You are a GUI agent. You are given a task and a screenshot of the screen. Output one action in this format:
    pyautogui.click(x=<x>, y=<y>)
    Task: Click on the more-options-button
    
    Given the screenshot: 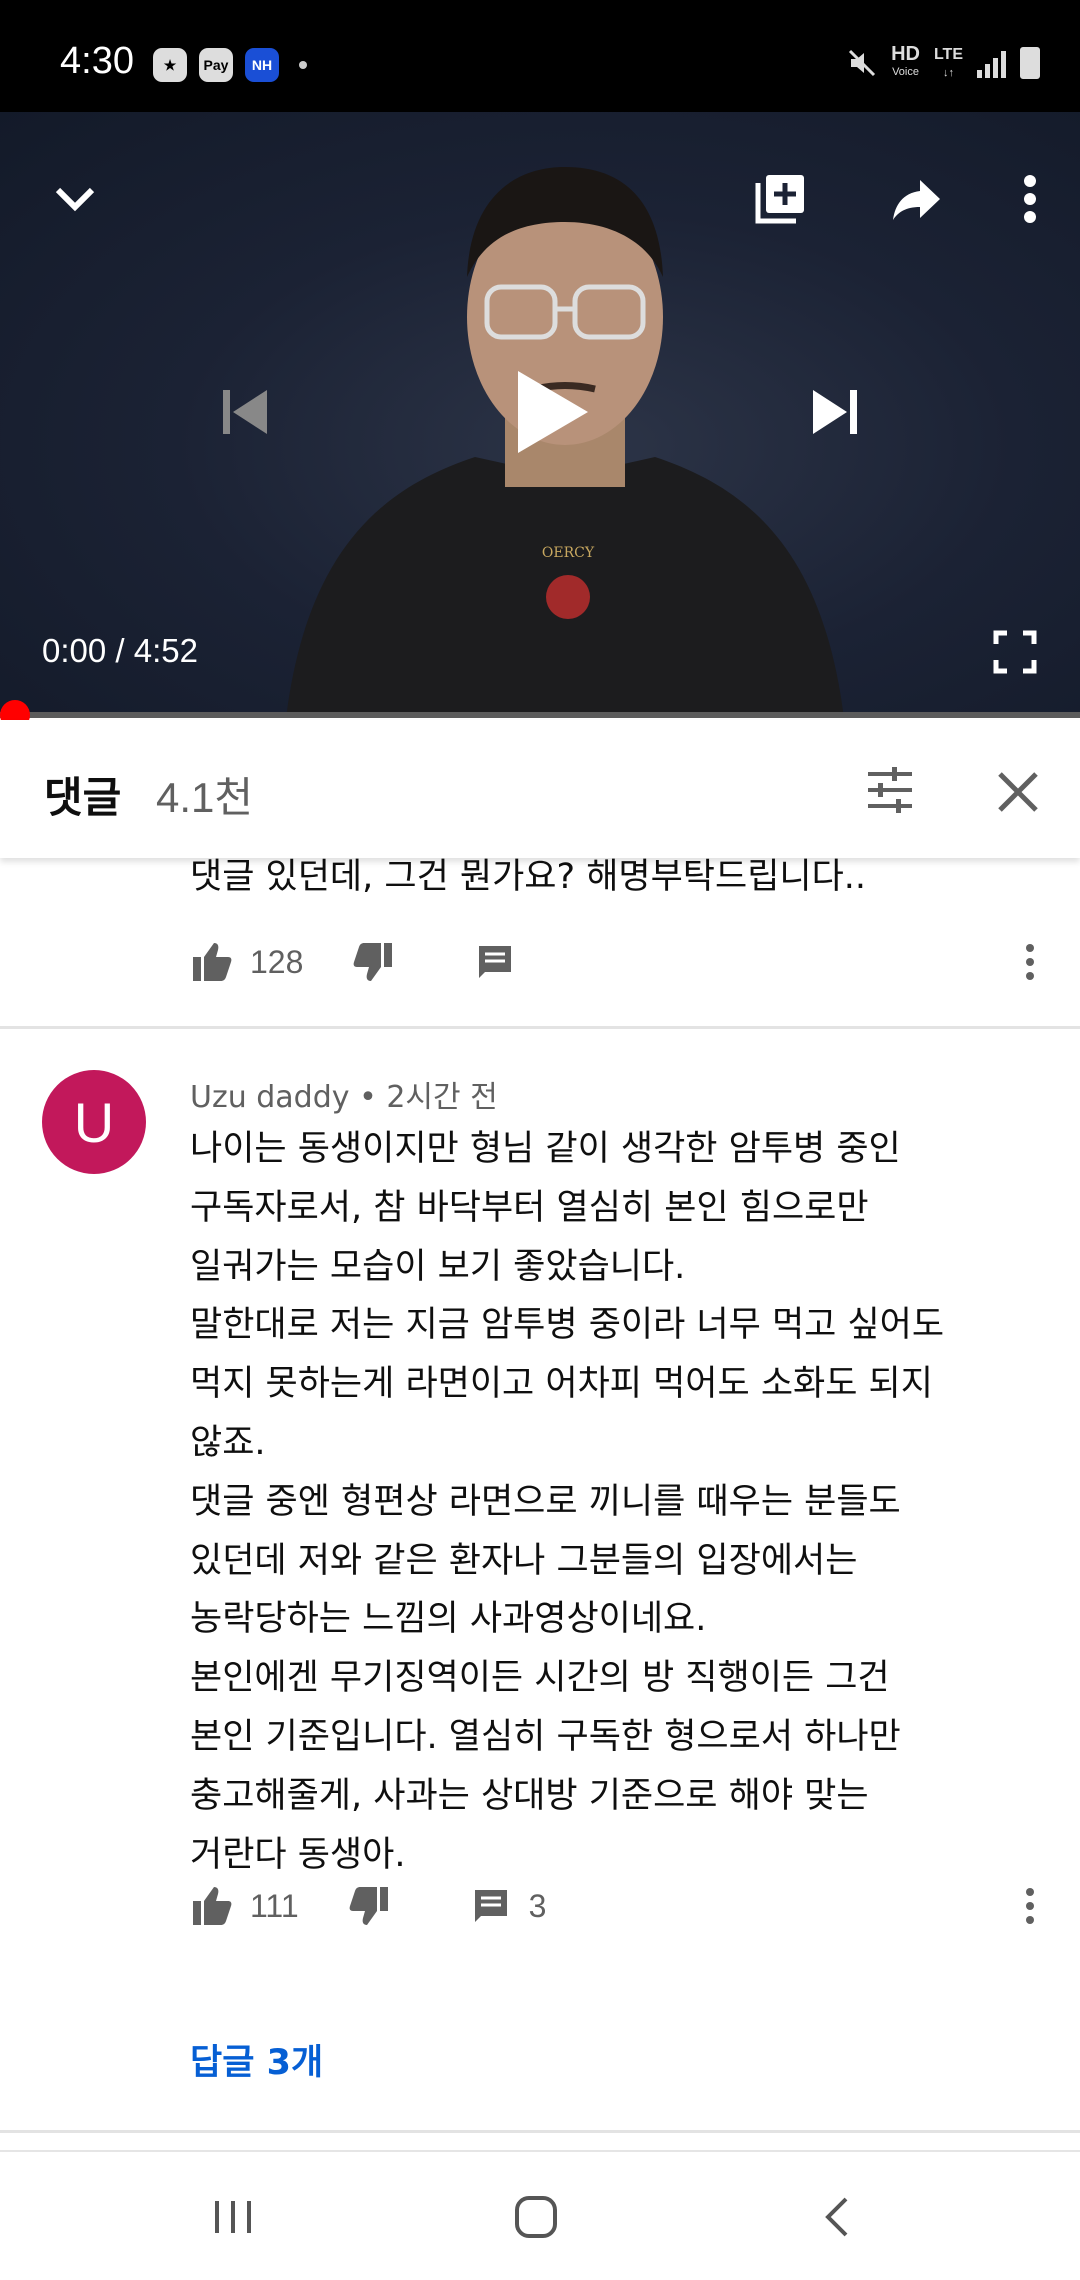 What is the action you would take?
    pyautogui.click(x=1030, y=199)
    